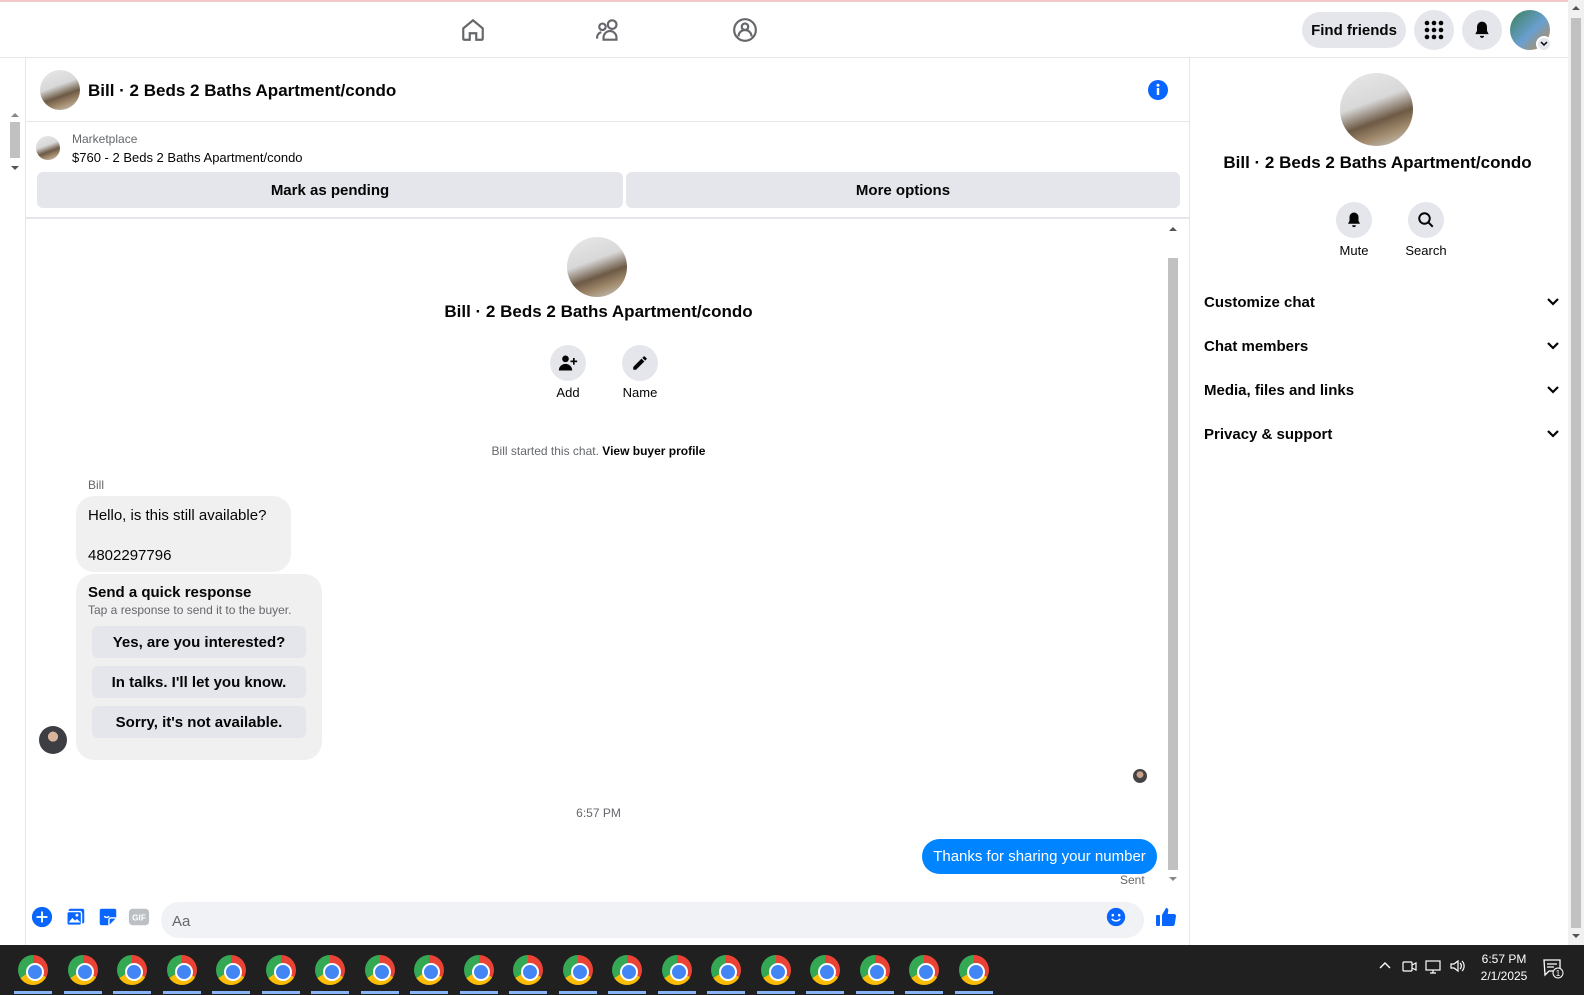 The image size is (1584, 995). Describe the element at coordinates (43, 918) in the screenshot. I see `plus-circle-icon` at that location.